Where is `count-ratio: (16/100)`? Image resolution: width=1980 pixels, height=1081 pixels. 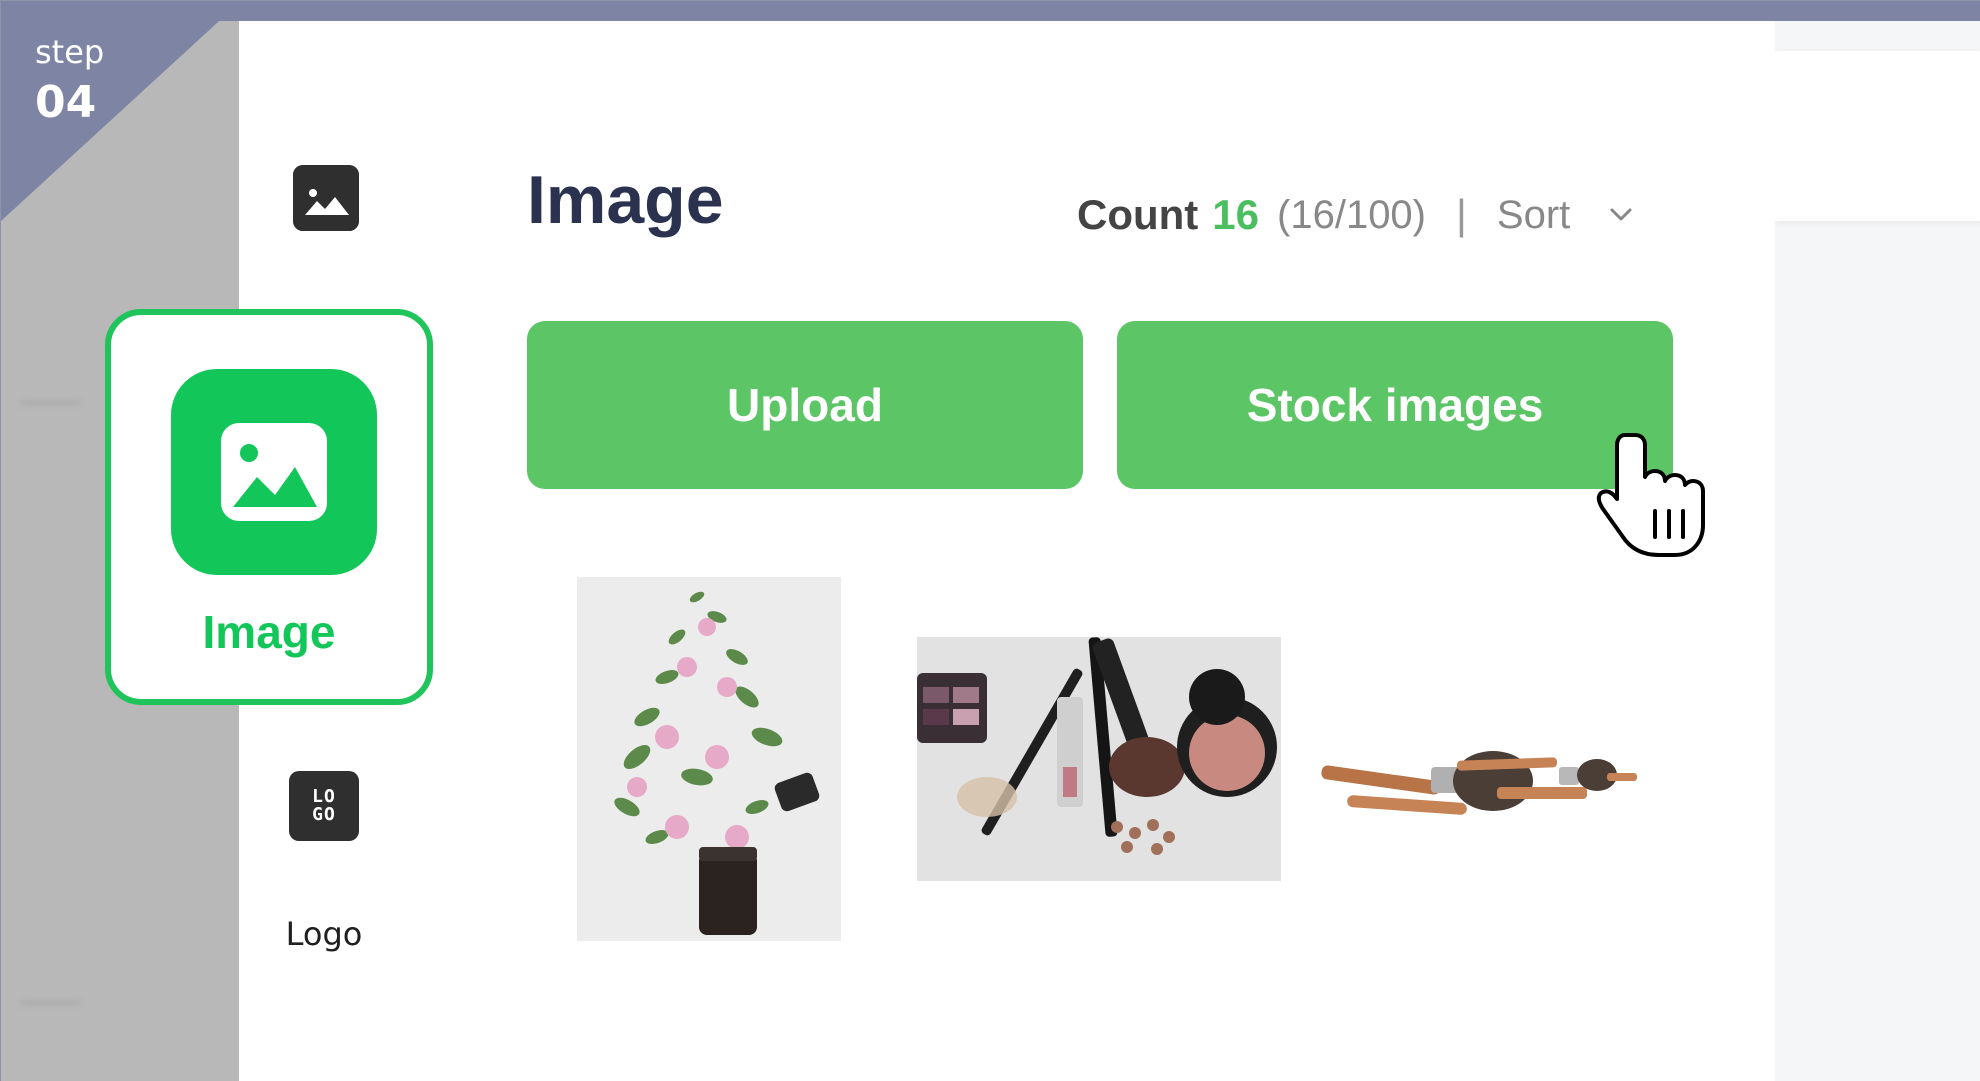 count-ratio: (16/100) is located at coordinates (1351, 214).